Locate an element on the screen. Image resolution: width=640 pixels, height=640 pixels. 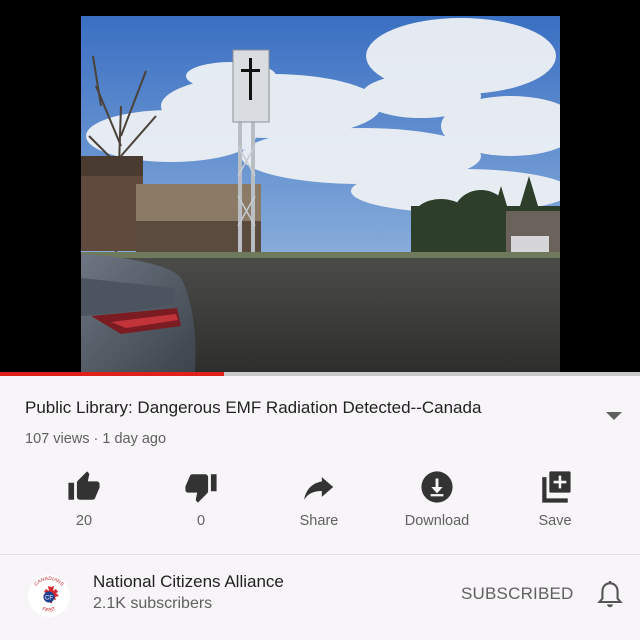
share-icon is located at coordinates (319, 488).